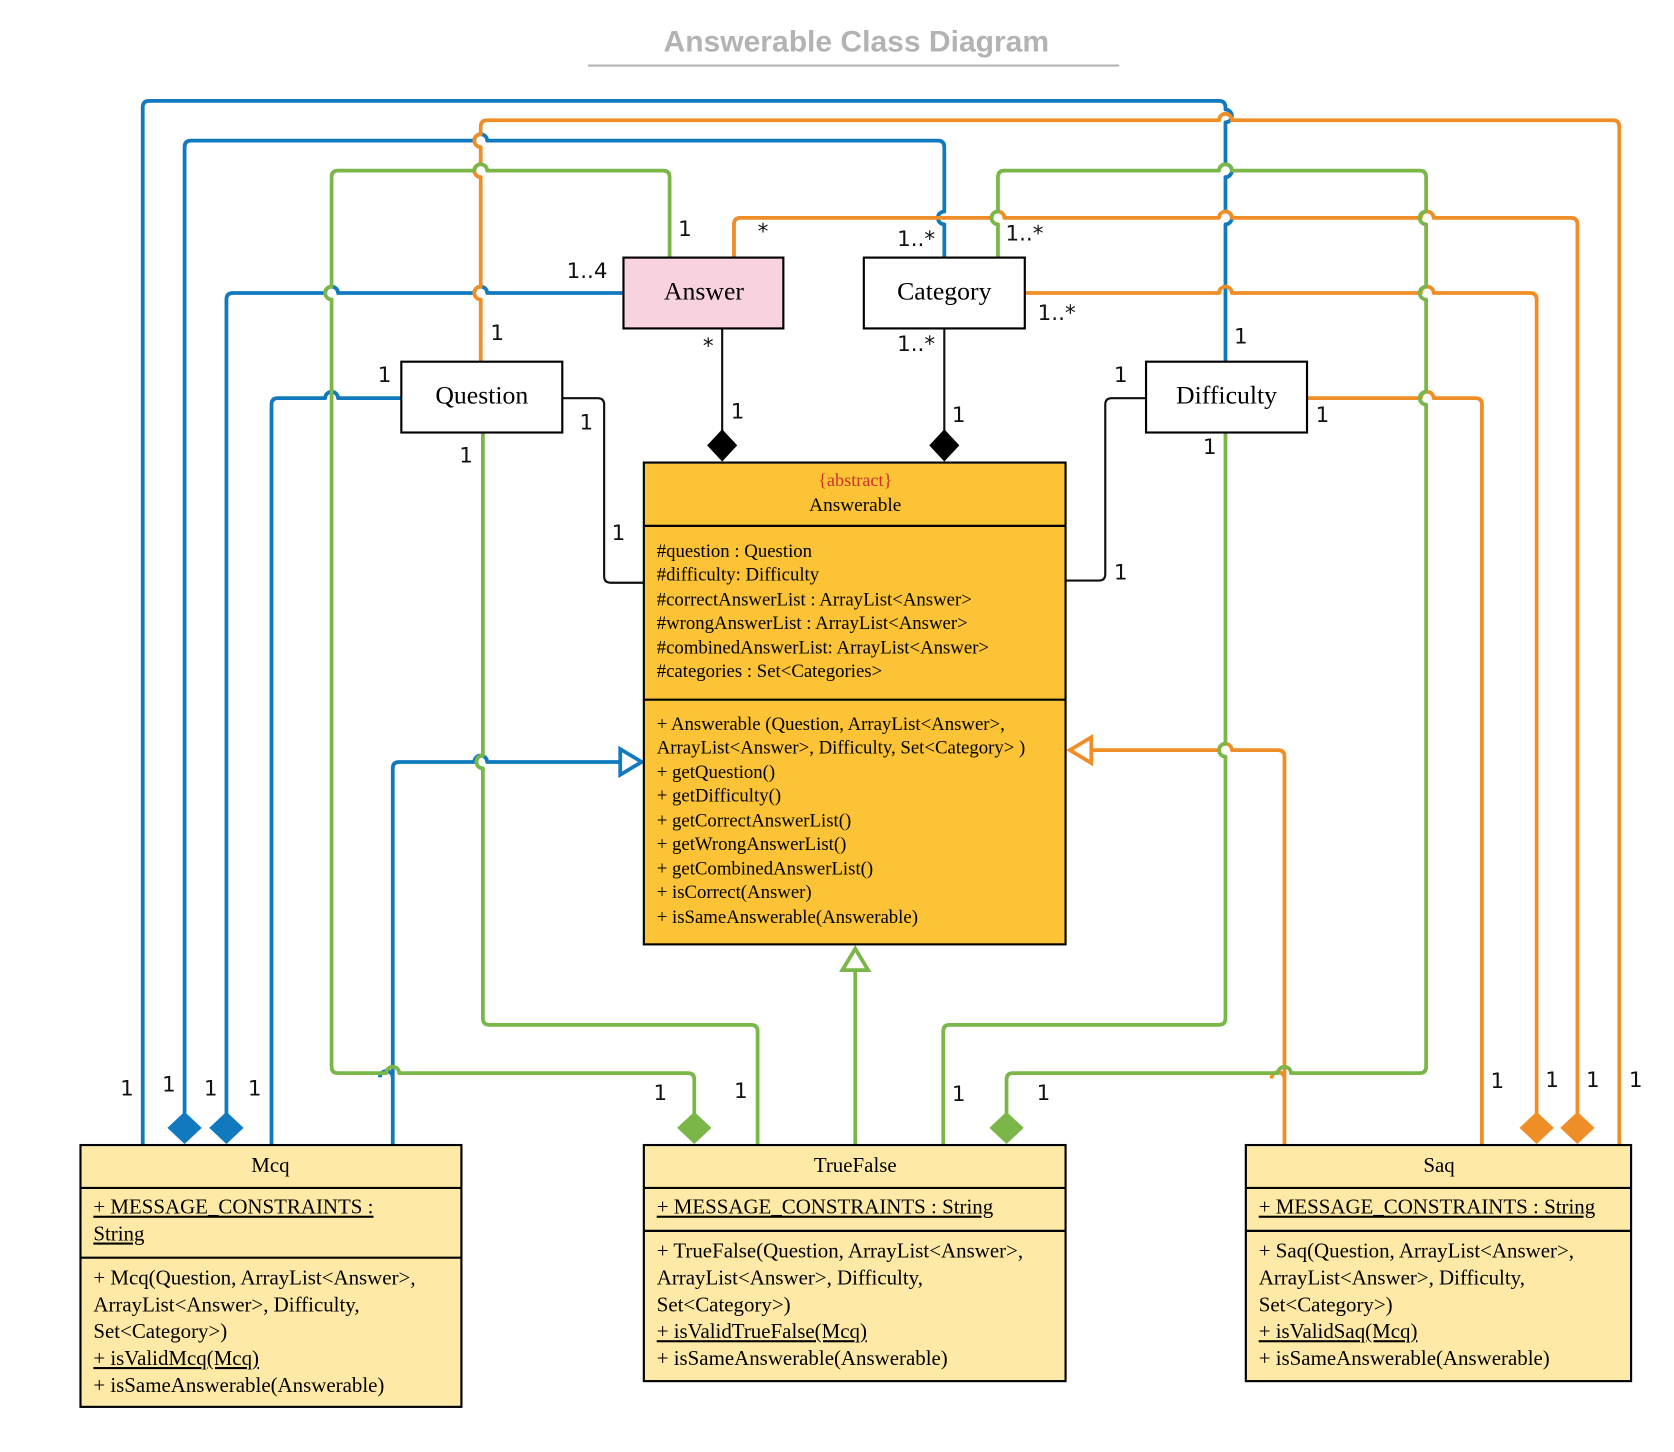 The height and width of the screenshot is (1452, 1674). Describe the element at coordinates (855, 1165) in the screenshot. I see `truefalse-name: TrueFalse` at that location.